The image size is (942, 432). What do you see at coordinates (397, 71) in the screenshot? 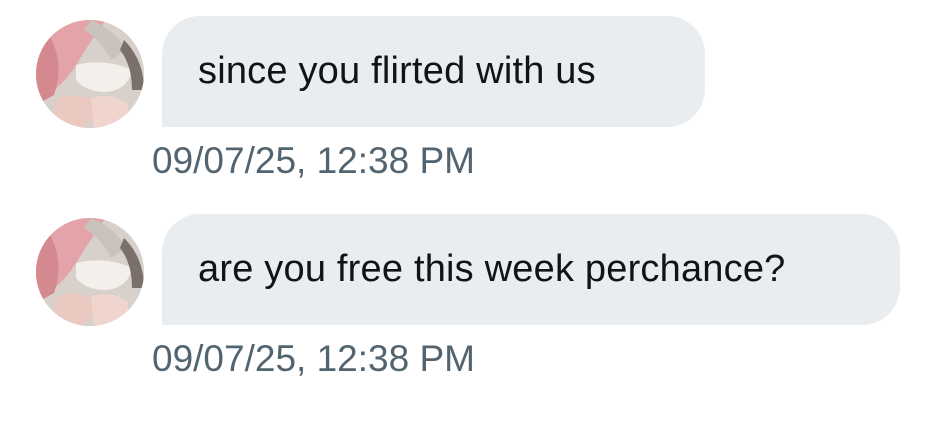
I see `message-text: since you flirted with us` at bounding box center [397, 71].